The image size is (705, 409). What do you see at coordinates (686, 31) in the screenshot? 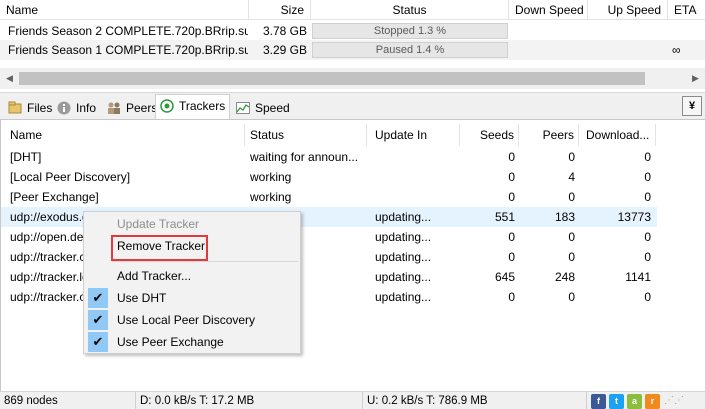
I see `torrent-eta` at bounding box center [686, 31].